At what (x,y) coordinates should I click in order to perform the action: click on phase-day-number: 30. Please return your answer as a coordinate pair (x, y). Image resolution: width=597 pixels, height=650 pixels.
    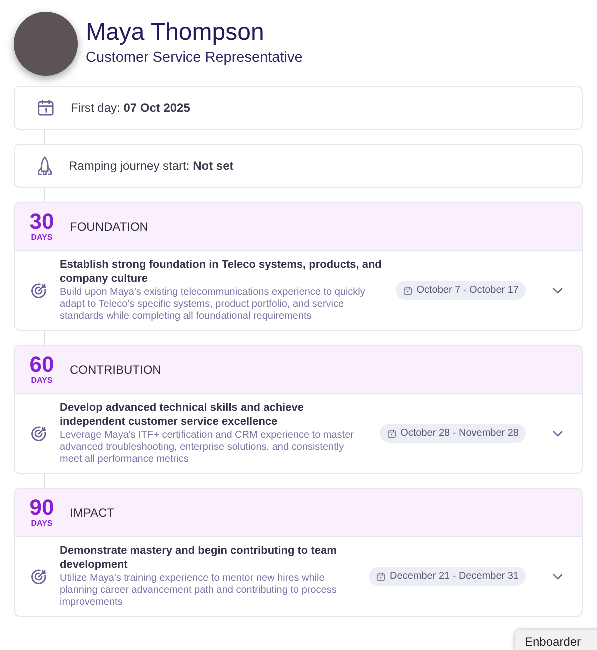
    Looking at the image, I should click on (42, 221).